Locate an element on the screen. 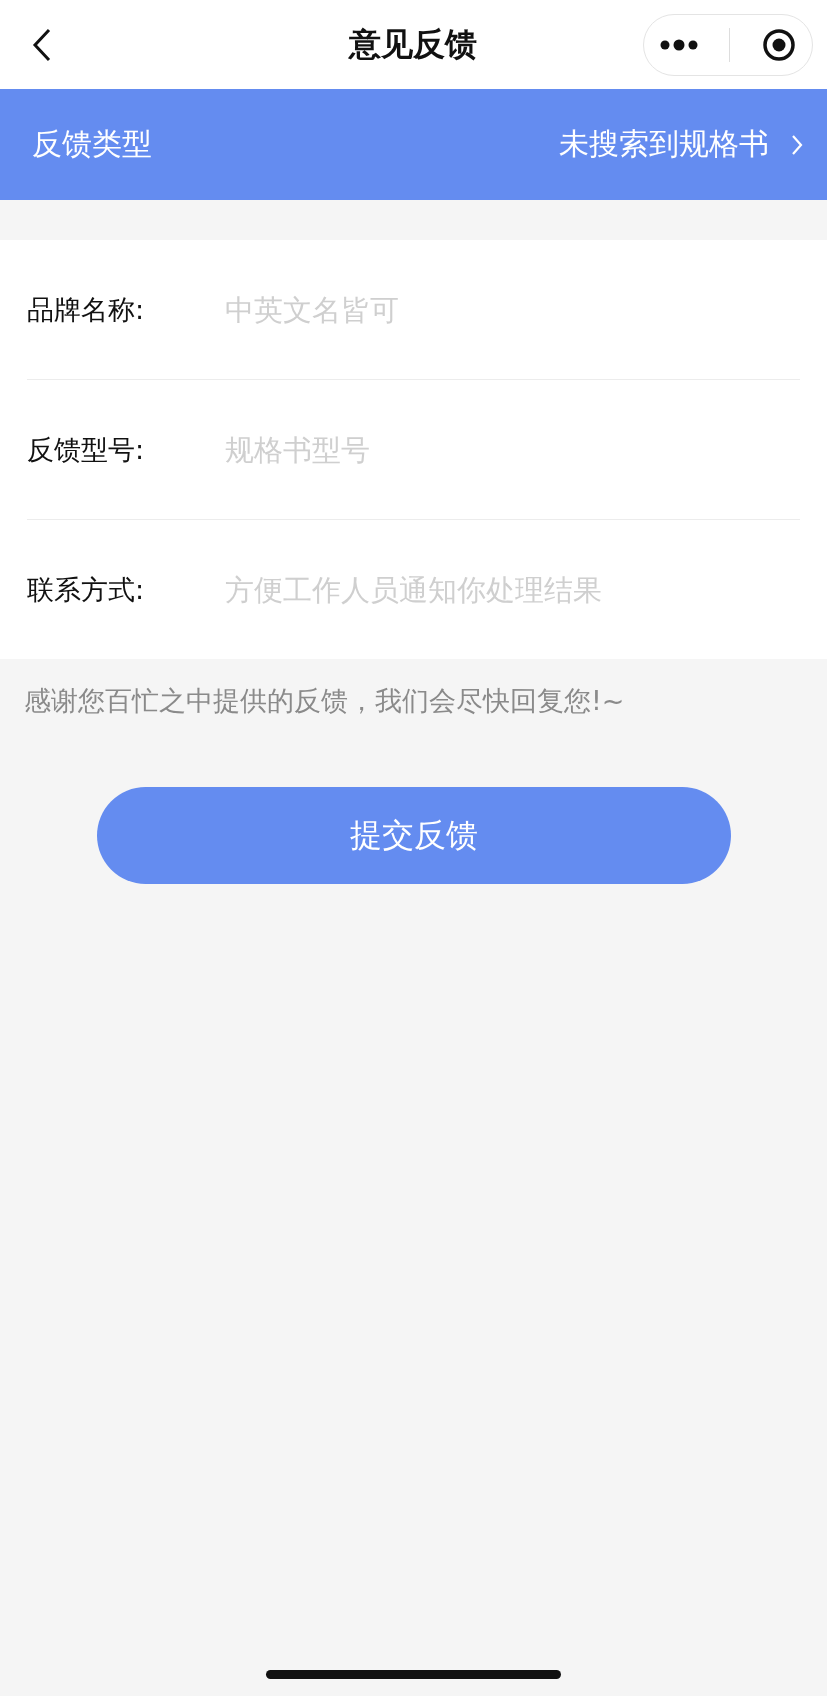 The height and width of the screenshot is (1696, 827). page-title: 意见反馈 is located at coordinates (412, 44).